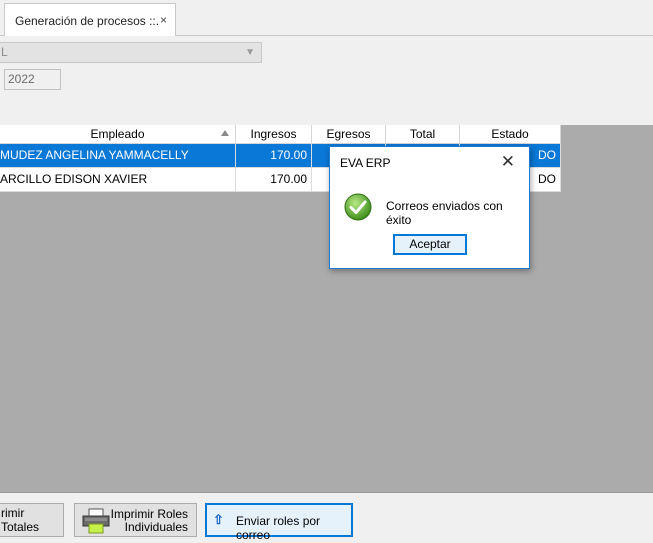 The height and width of the screenshot is (543, 653). Describe the element at coordinates (365, 163) in the screenshot. I see `dialog-title: EVA ERP` at that location.